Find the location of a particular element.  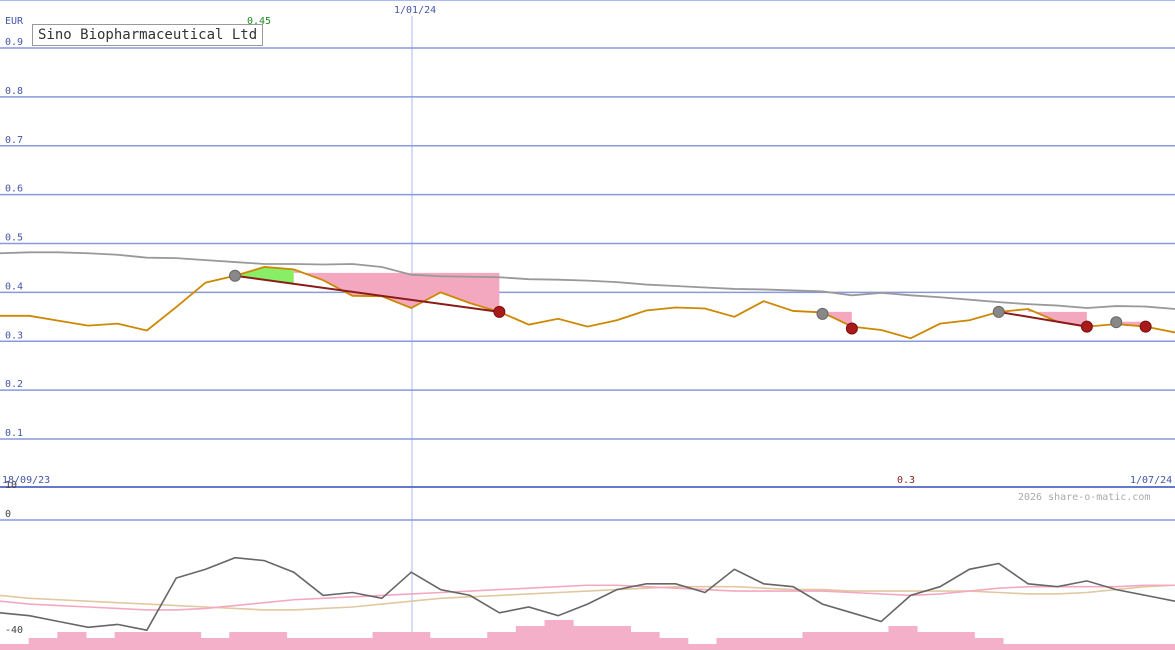

y-tick-label: 0.2 is located at coordinates (14, 384).